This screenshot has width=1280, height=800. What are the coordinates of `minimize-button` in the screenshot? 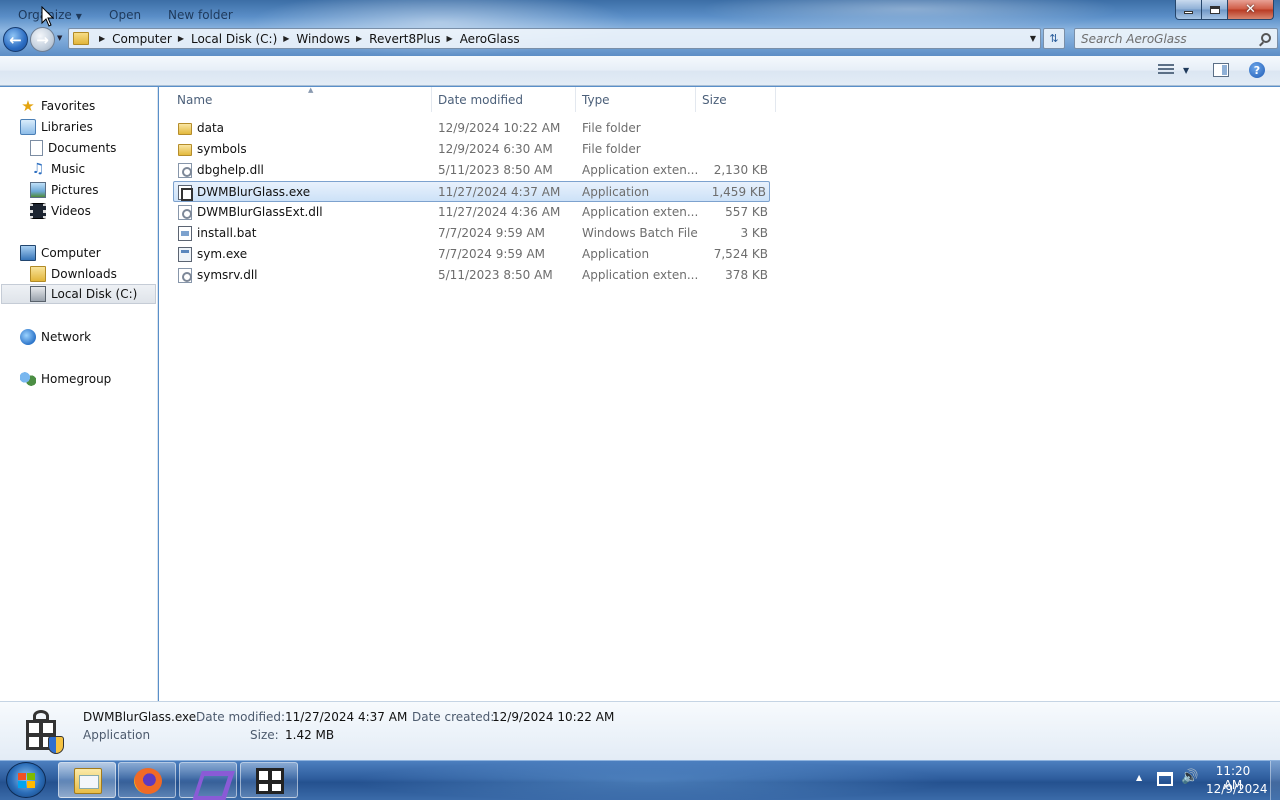 It's located at (1188, 10).